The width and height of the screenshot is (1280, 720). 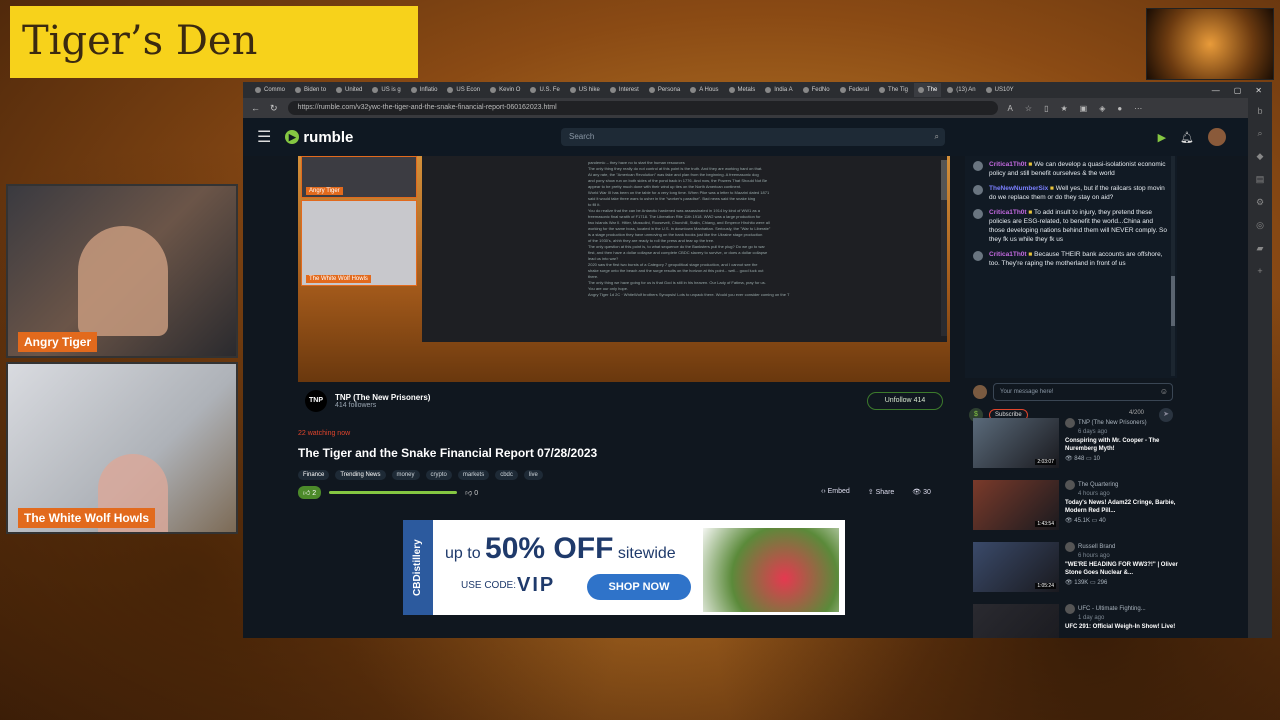 What do you see at coordinates (382, 397) in the screenshot?
I see `channel-name: TNP (The New Prisoners)` at bounding box center [382, 397].